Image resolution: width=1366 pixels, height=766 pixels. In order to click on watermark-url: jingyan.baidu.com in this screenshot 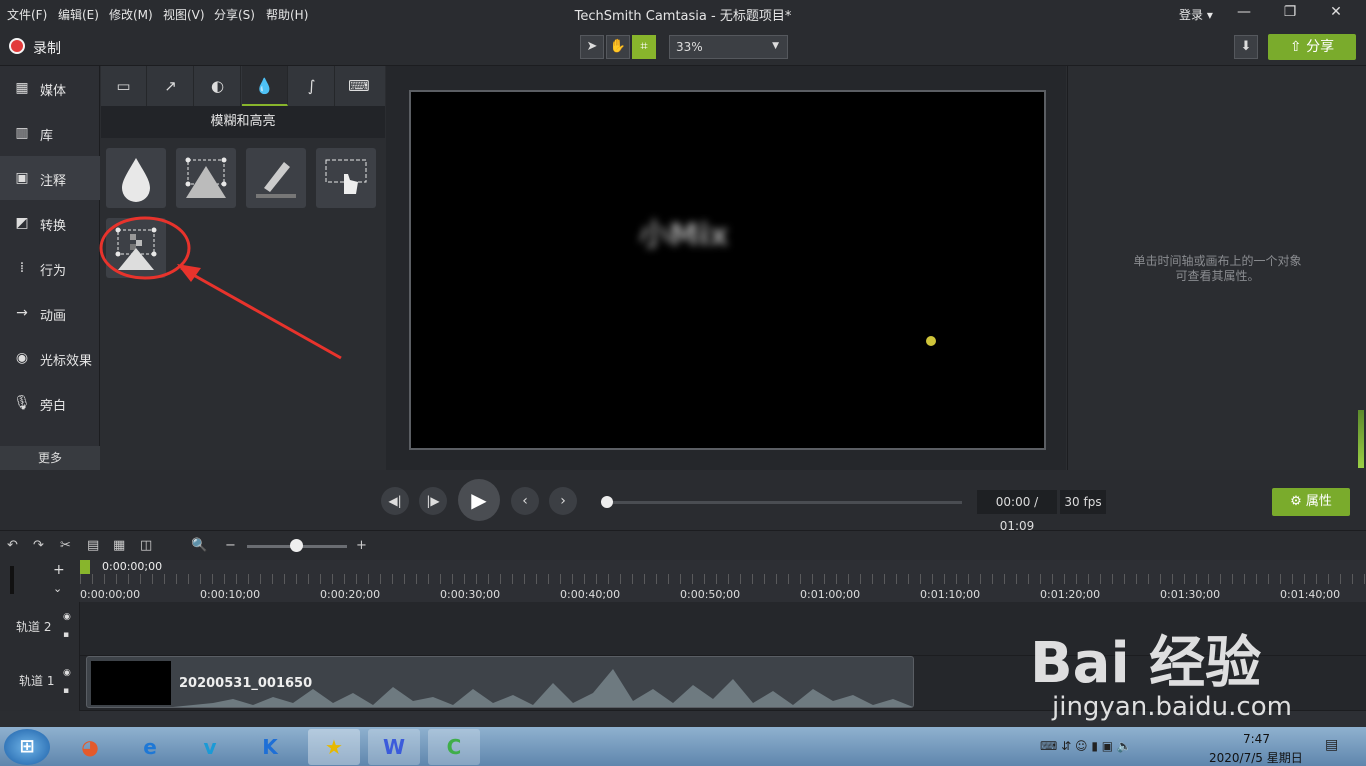, I will do `click(1172, 707)`.